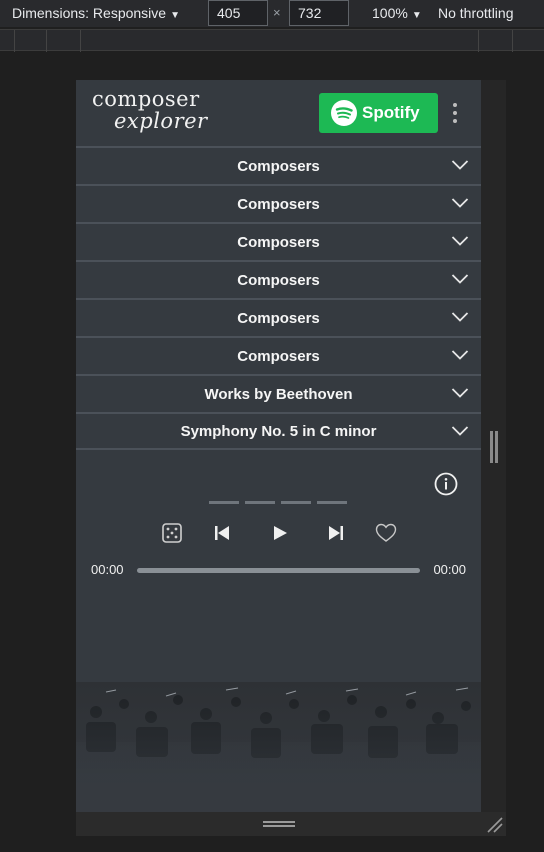 The height and width of the screenshot is (852, 544). I want to click on time-elapsed: 00:00, so click(107, 569).